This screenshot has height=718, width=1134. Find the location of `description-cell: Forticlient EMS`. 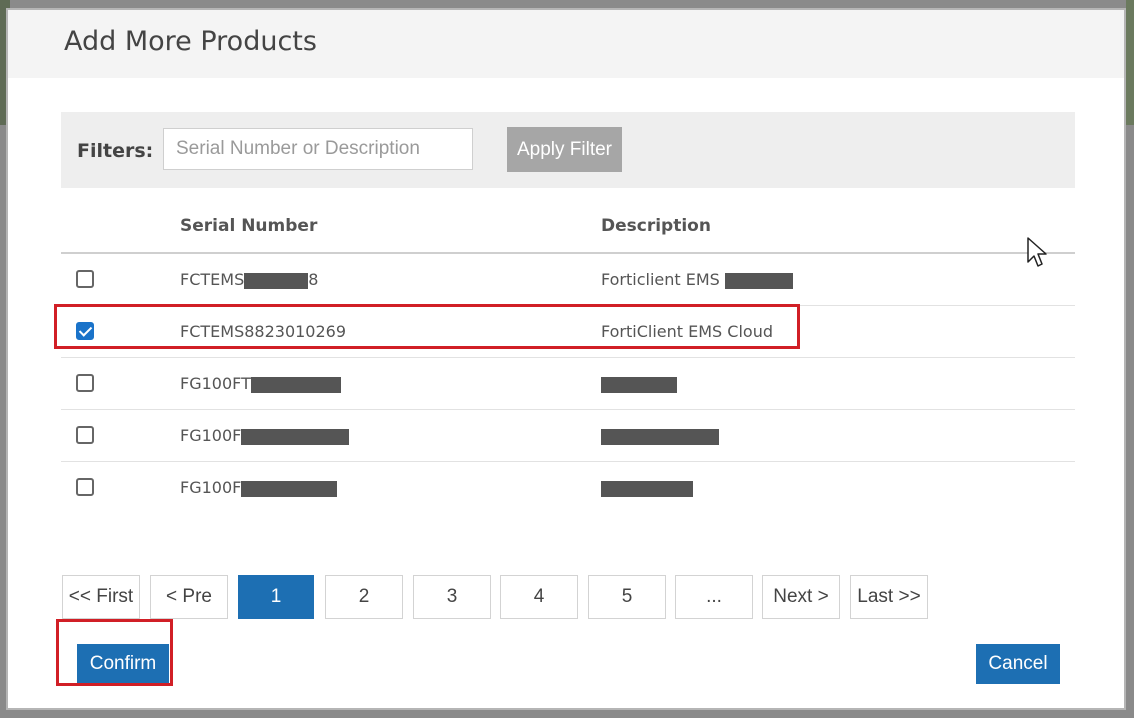

description-cell: Forticlient EMS is located at coordinates (697, 279).